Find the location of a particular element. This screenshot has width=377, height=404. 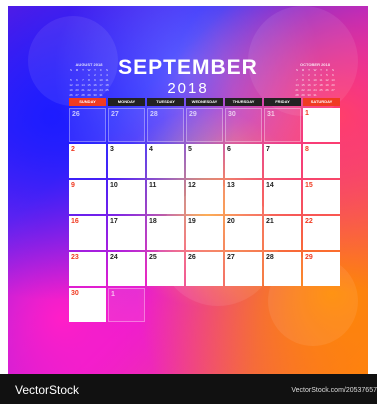

brand-logo: VectorStock is located at coordinates (47, 390).